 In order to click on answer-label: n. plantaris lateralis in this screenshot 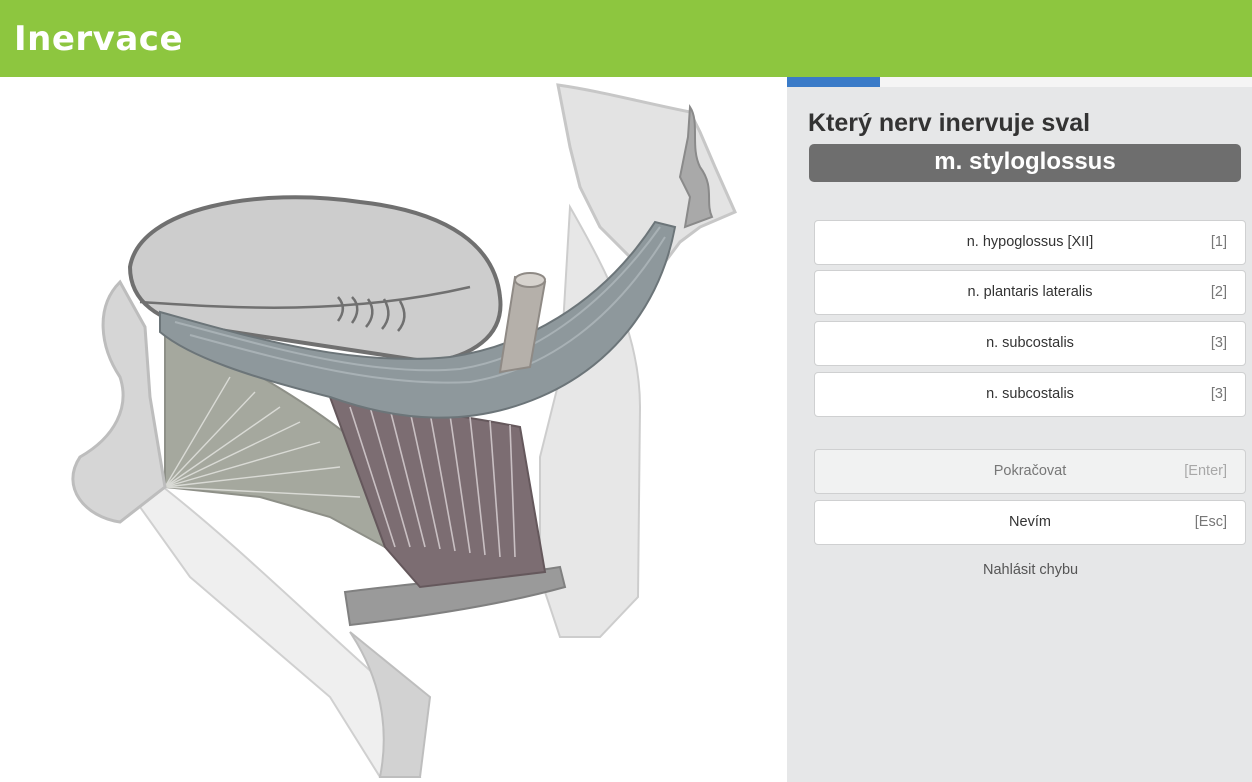, I will do `click(1030, 292)`.